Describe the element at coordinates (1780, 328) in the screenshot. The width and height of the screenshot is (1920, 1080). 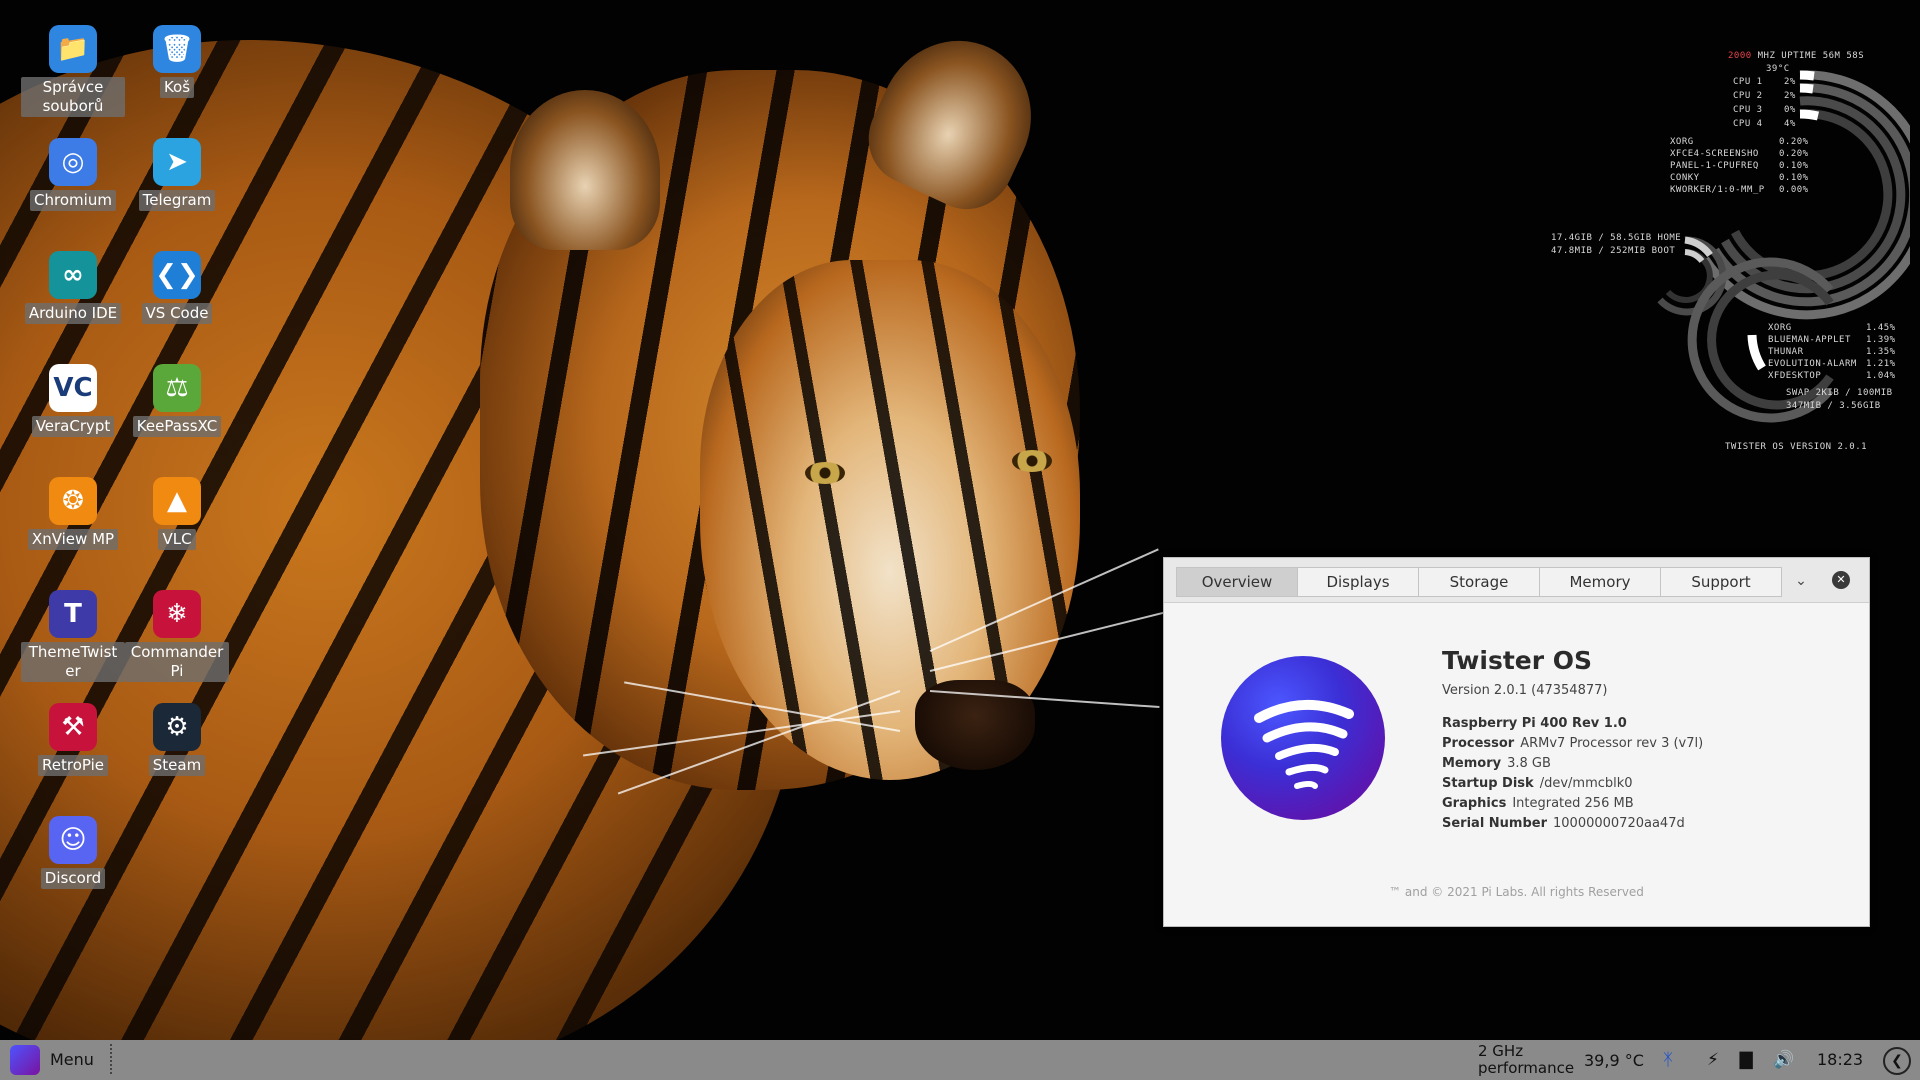
I see `conky-memory-process-name: XORG` at that location.